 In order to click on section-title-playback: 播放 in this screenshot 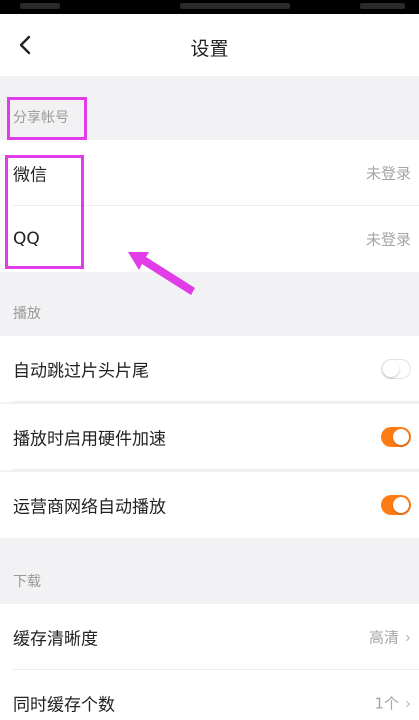, I will do `click(27, 314)`.